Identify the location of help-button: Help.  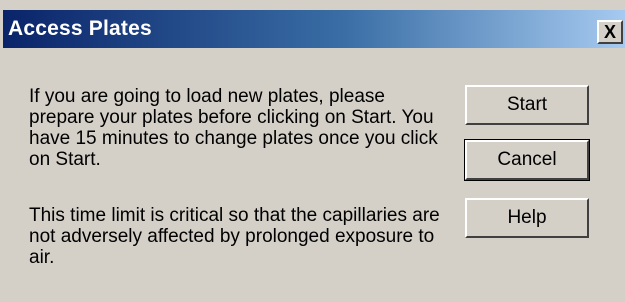
(527, 218).